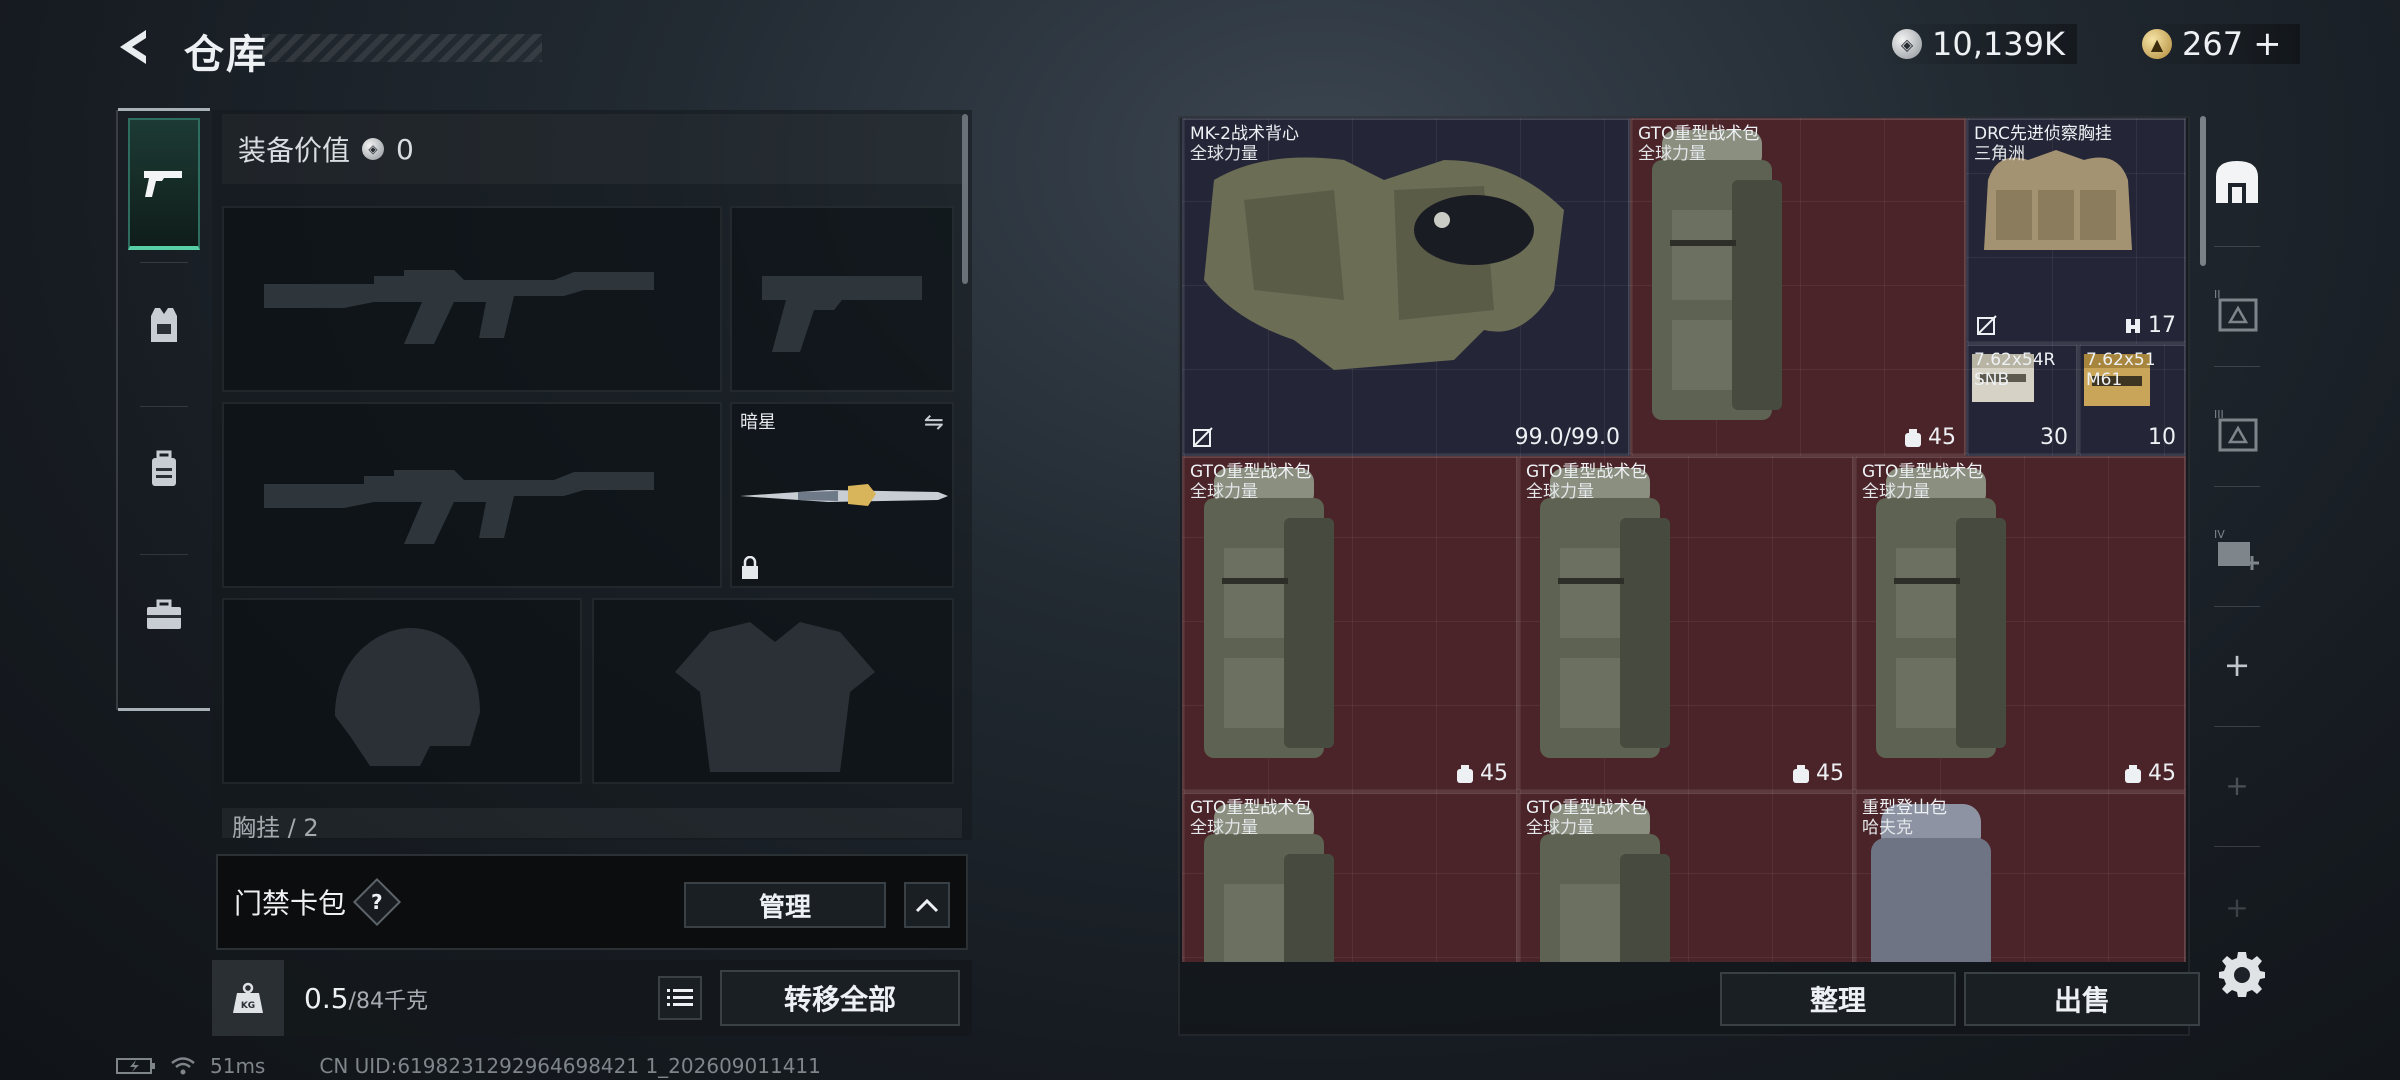  I want to click on stash-item: MK-2战术背心 全球力量 99.0/99.0, so click(1406, 287).